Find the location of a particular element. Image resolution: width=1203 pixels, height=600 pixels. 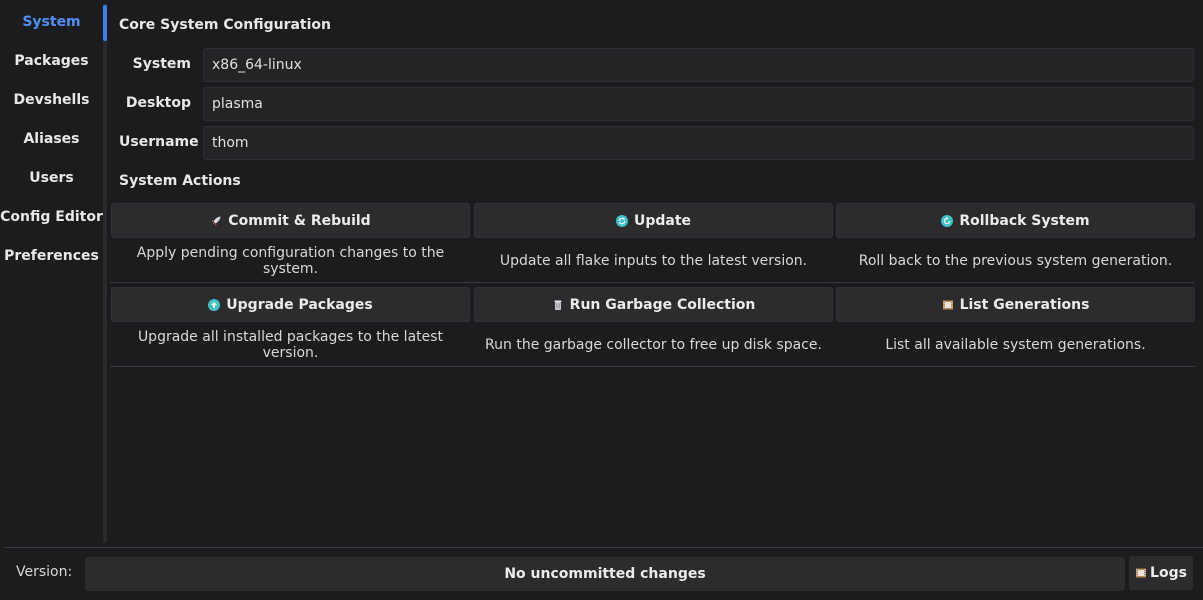

username-field is located at coordinates (698, 143).